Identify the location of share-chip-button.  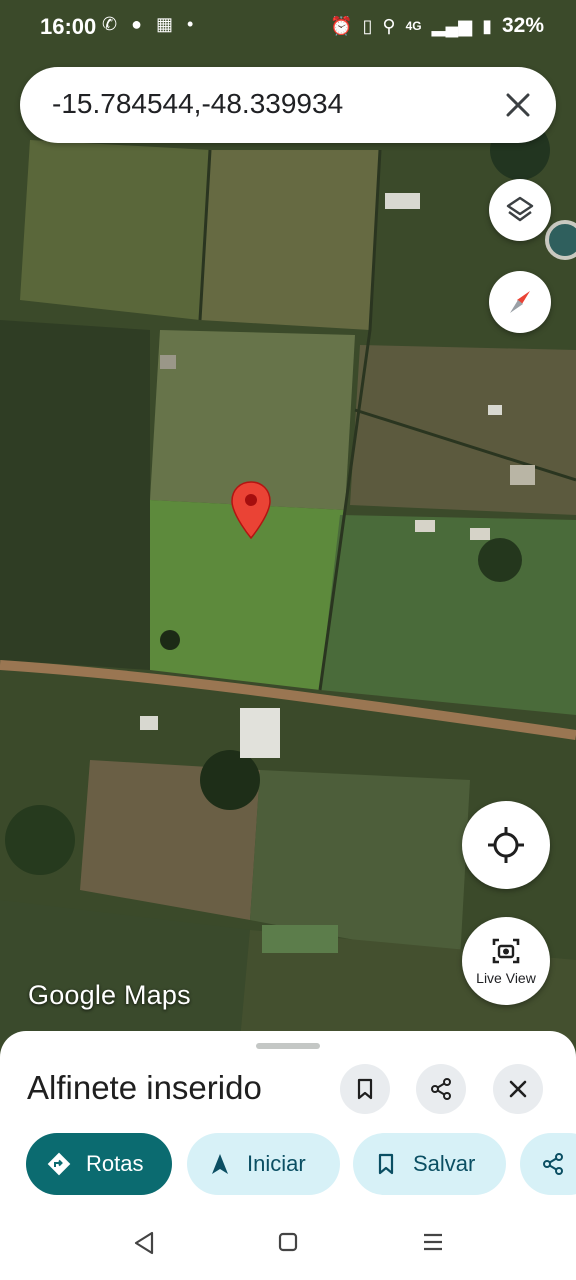
(548, 1164).